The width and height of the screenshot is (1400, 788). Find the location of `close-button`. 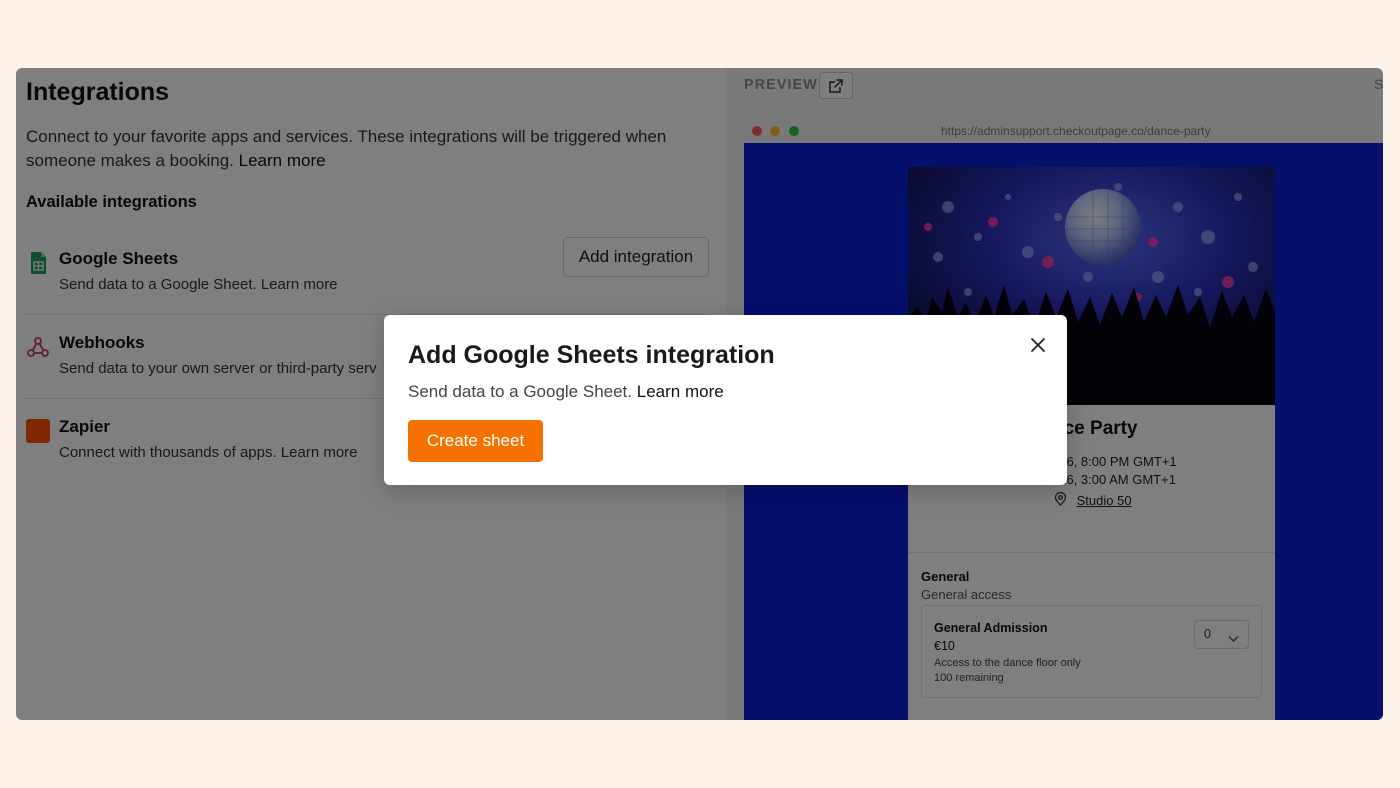

close-button is located at coordinates (1038, 345).